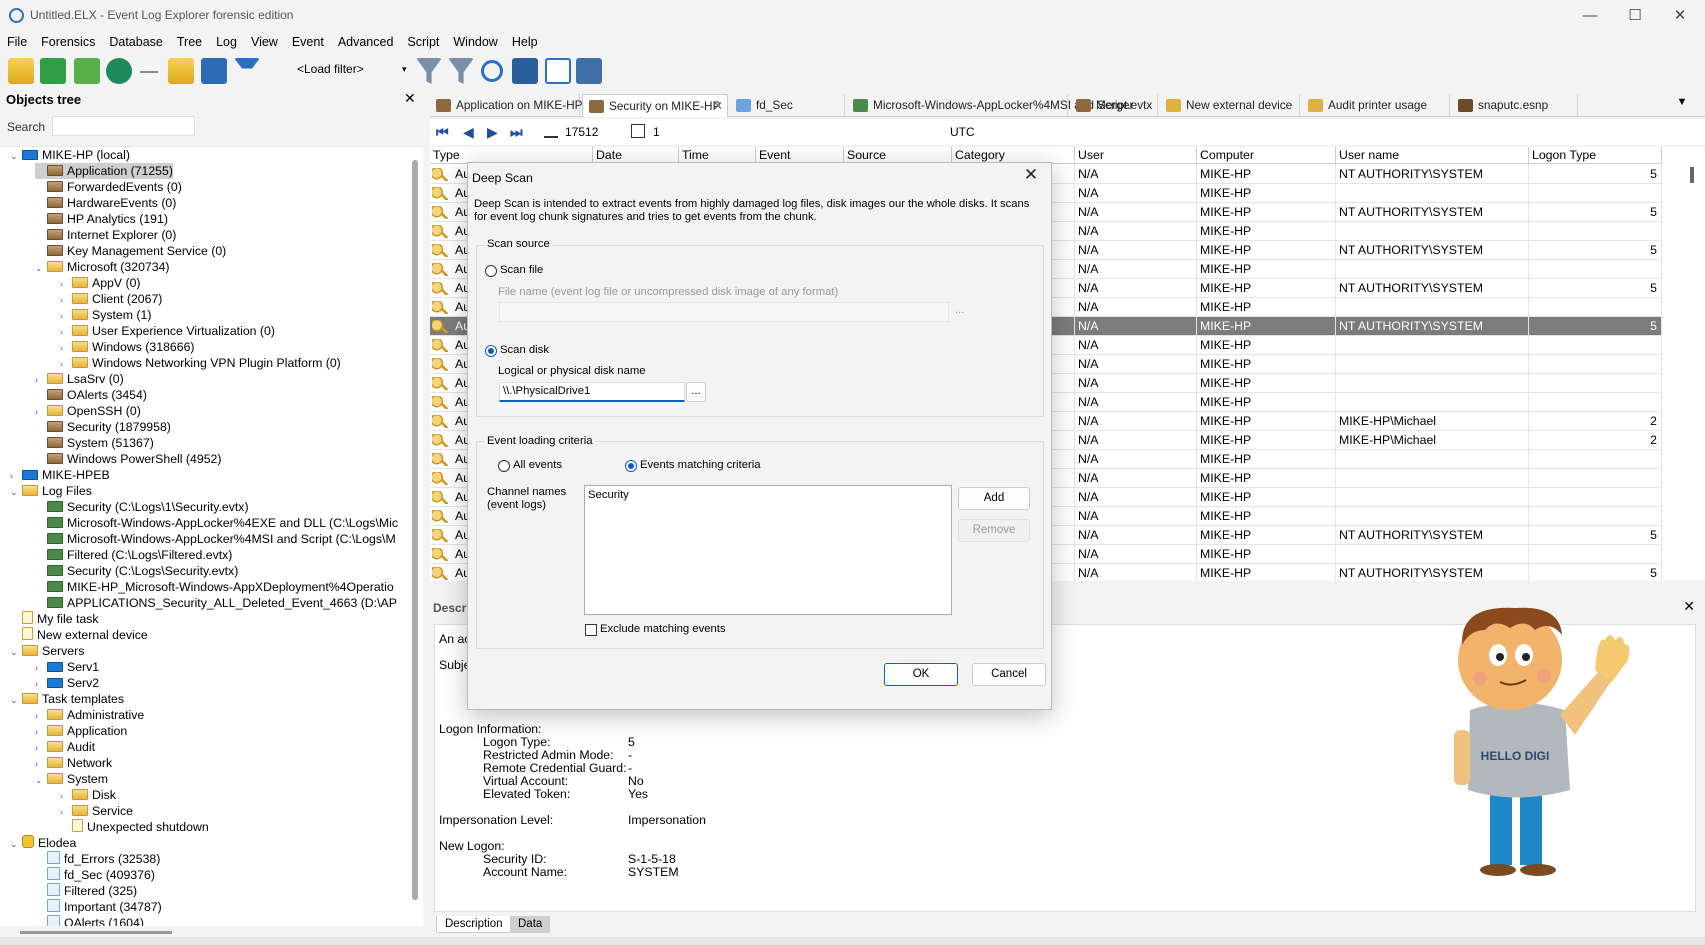  What do you see at coordinates (589, 71) in the screenshot?
I see `print-icon` at bounding box center [589, 71].